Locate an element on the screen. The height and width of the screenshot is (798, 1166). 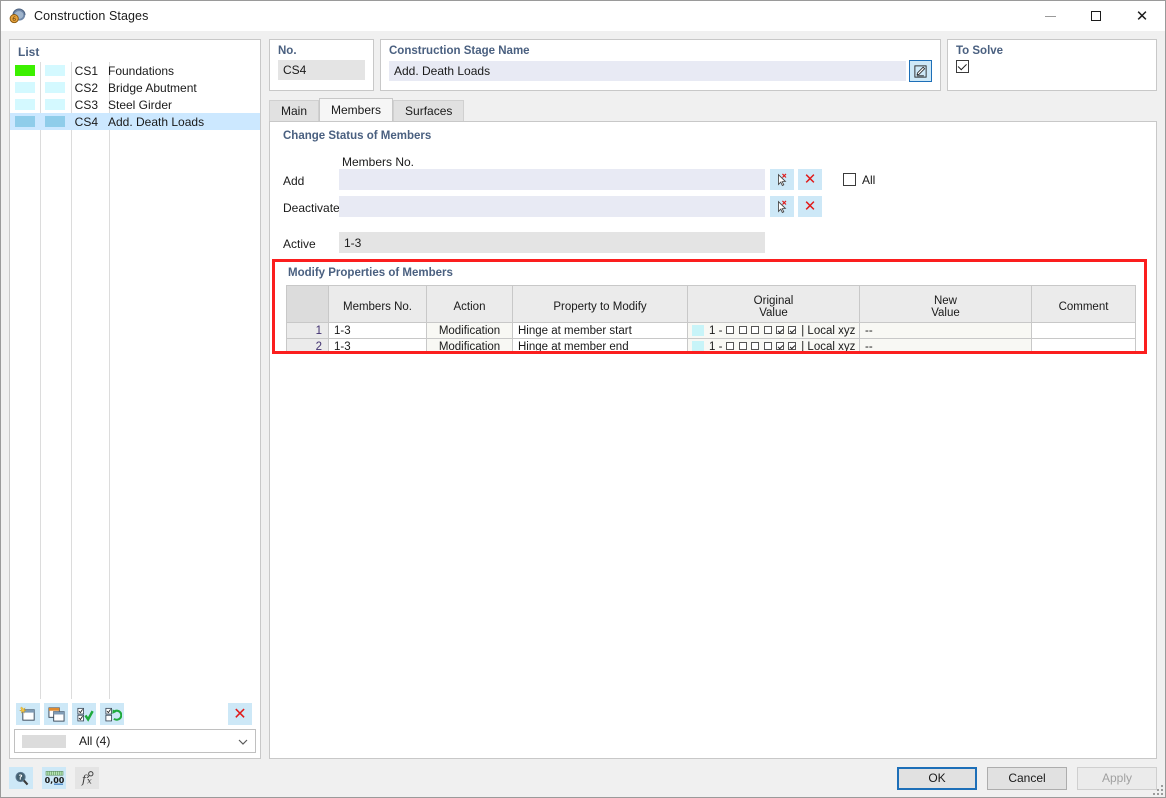
list-item-no: CS2 is located at coordinates (86, 87).